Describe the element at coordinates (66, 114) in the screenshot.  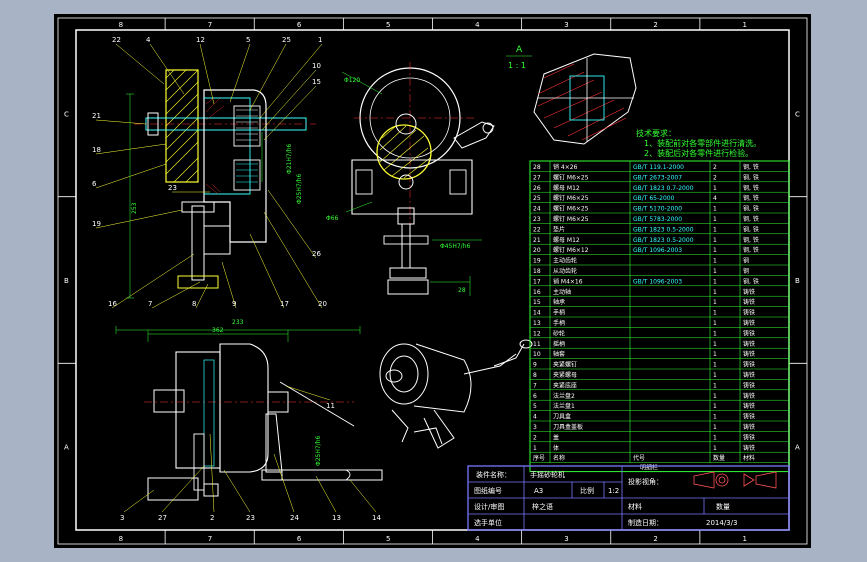
I see `zone-label-left: C` at that location.